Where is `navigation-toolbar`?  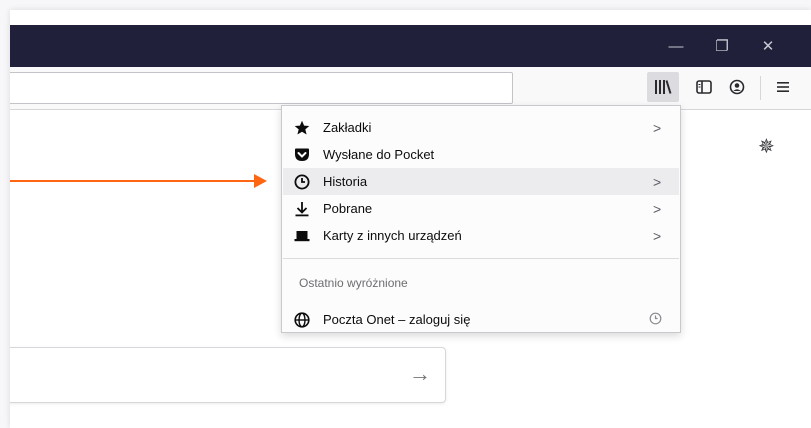 navigation-toolbar is located at coordinates (410, 88).